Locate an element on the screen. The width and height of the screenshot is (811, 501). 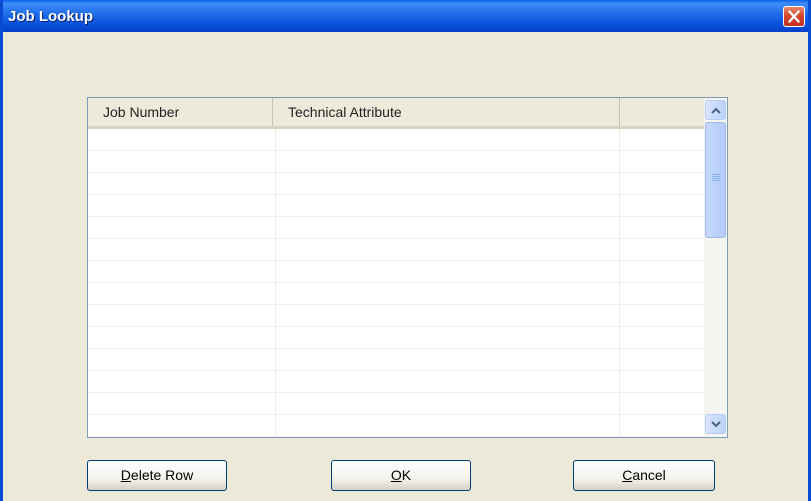
cancel-accesskey: C is located at coordinates (627, 475).